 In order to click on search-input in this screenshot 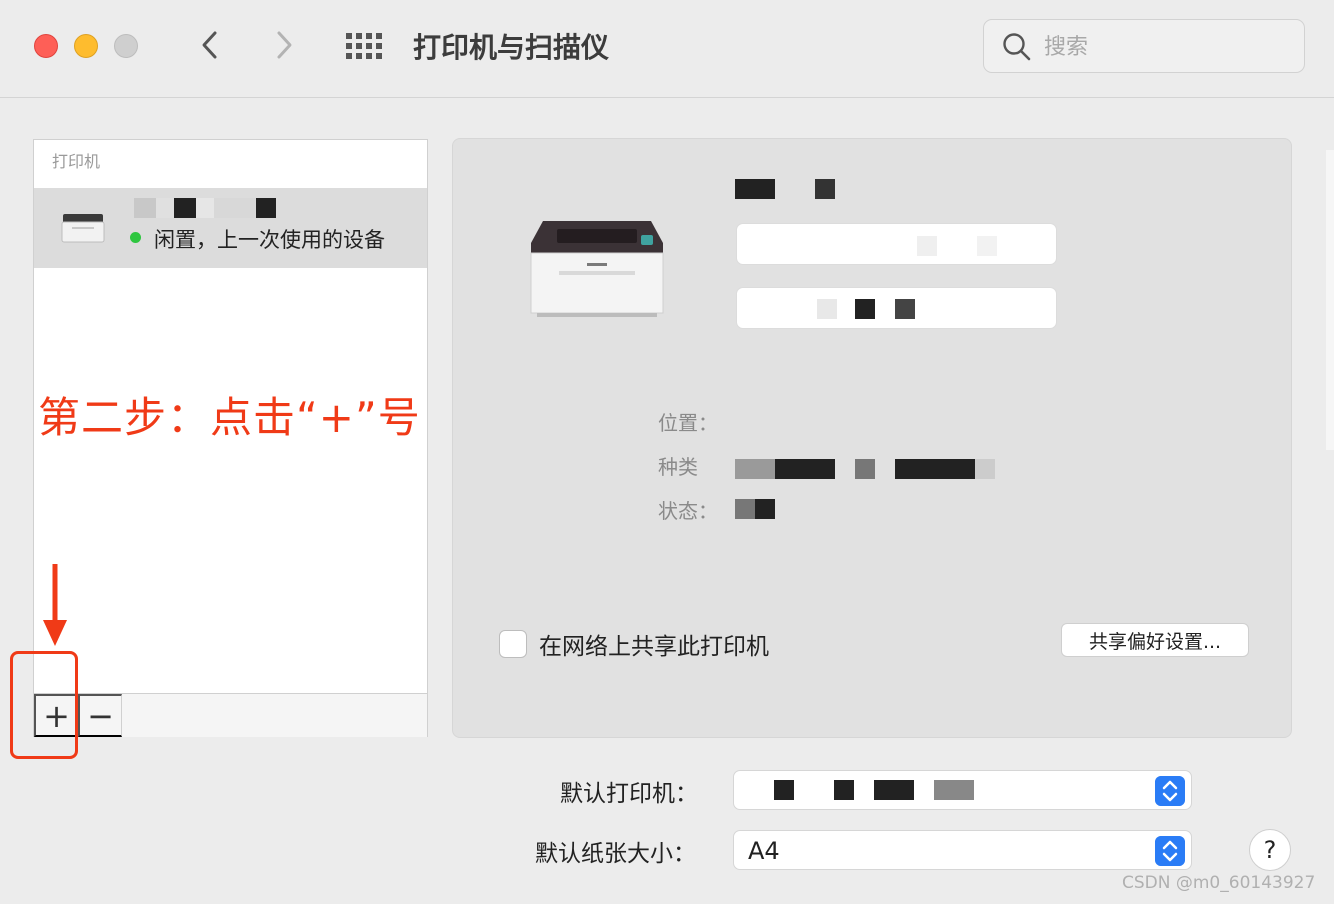, I will do `click(1164, 47)`.